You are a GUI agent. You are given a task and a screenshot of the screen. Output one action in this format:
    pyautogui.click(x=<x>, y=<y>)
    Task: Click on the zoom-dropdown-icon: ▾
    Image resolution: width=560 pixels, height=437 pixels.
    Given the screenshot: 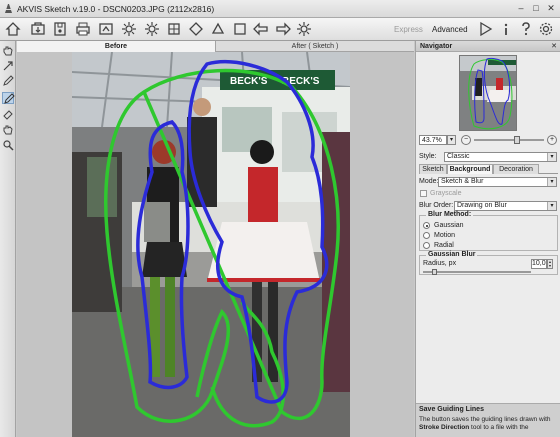 What is the action you would take?
    pyautogui.click(x=451, y=140)
    